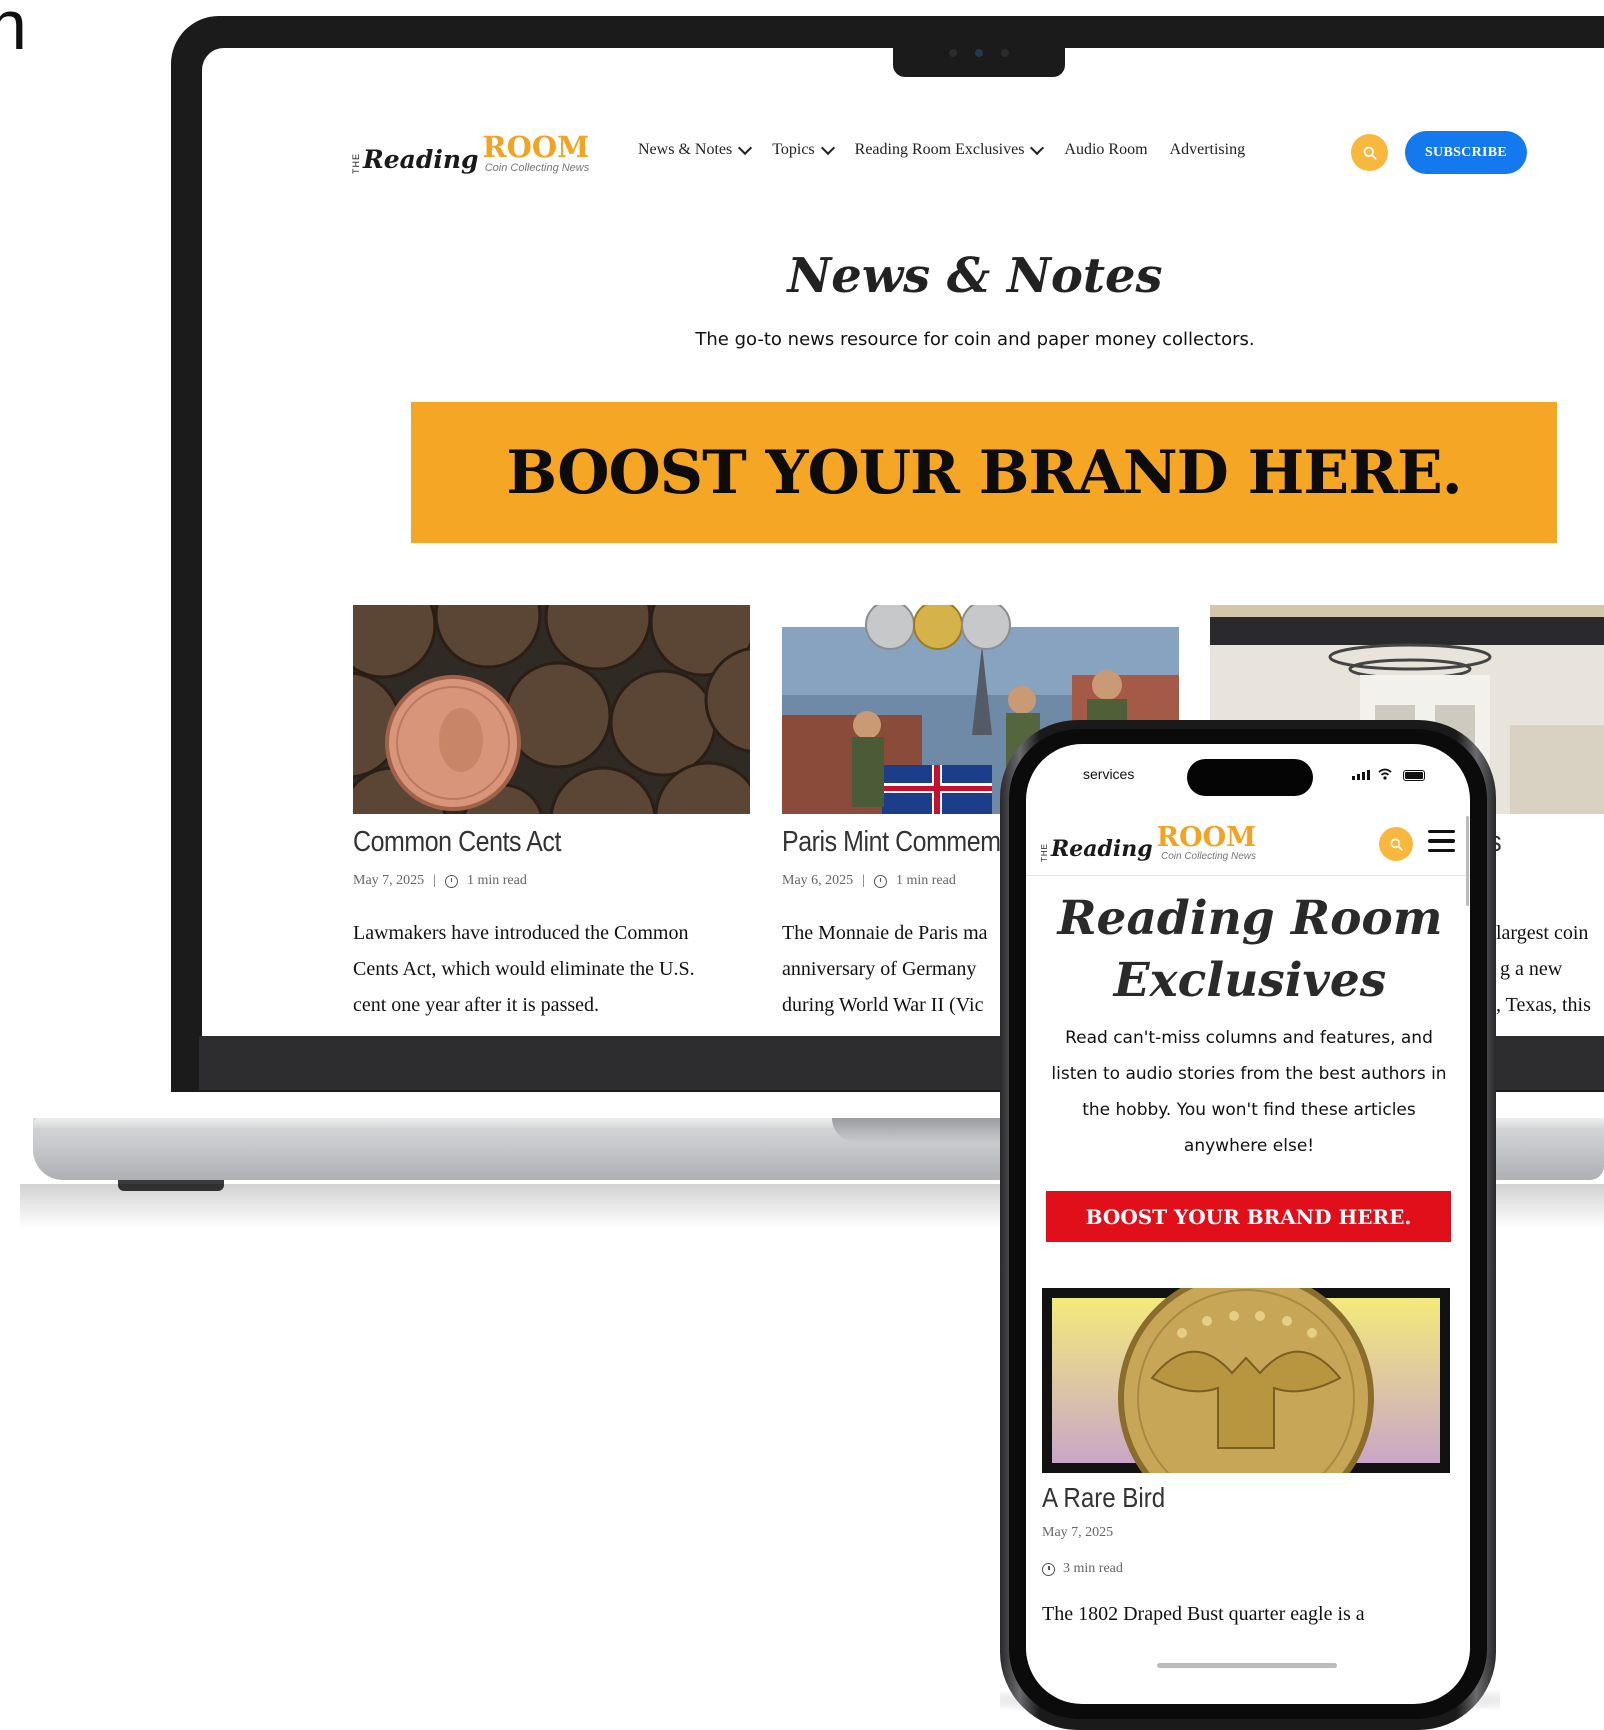  Describe the element at coordinates (883, 1005) in the screenshot. I see `excerpt-line: during World War II (Vic` at that location.